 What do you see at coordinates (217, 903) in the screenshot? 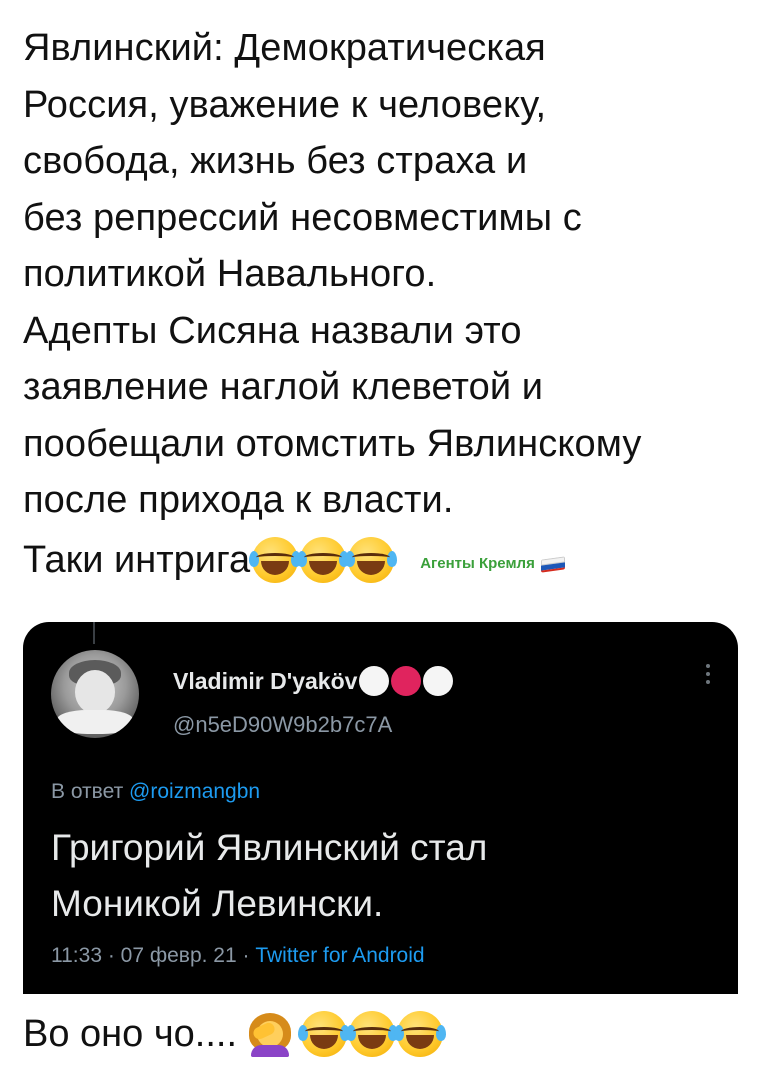
I see `tweet-body-line: Моникой Левински.` at bounding box center [217, 903].